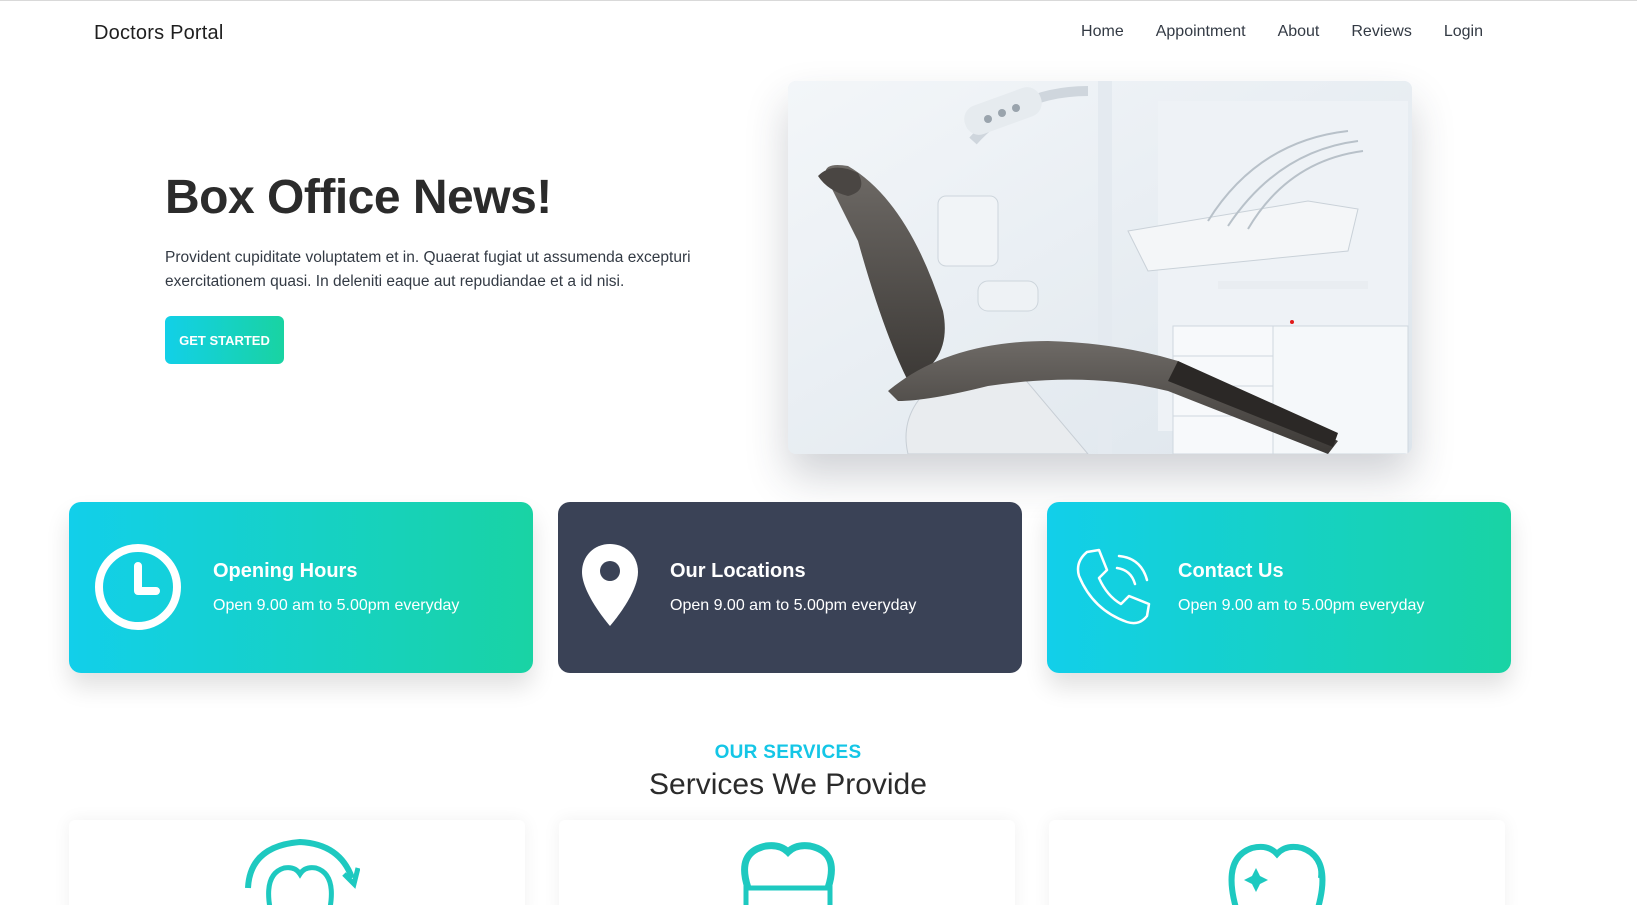 The height and width of the screenshot is (905, 1637). What do you see at coordinates (738, 571) in the screenshot?
I see `our-locations-title: Our Locations` at bounding box center [738, 571].